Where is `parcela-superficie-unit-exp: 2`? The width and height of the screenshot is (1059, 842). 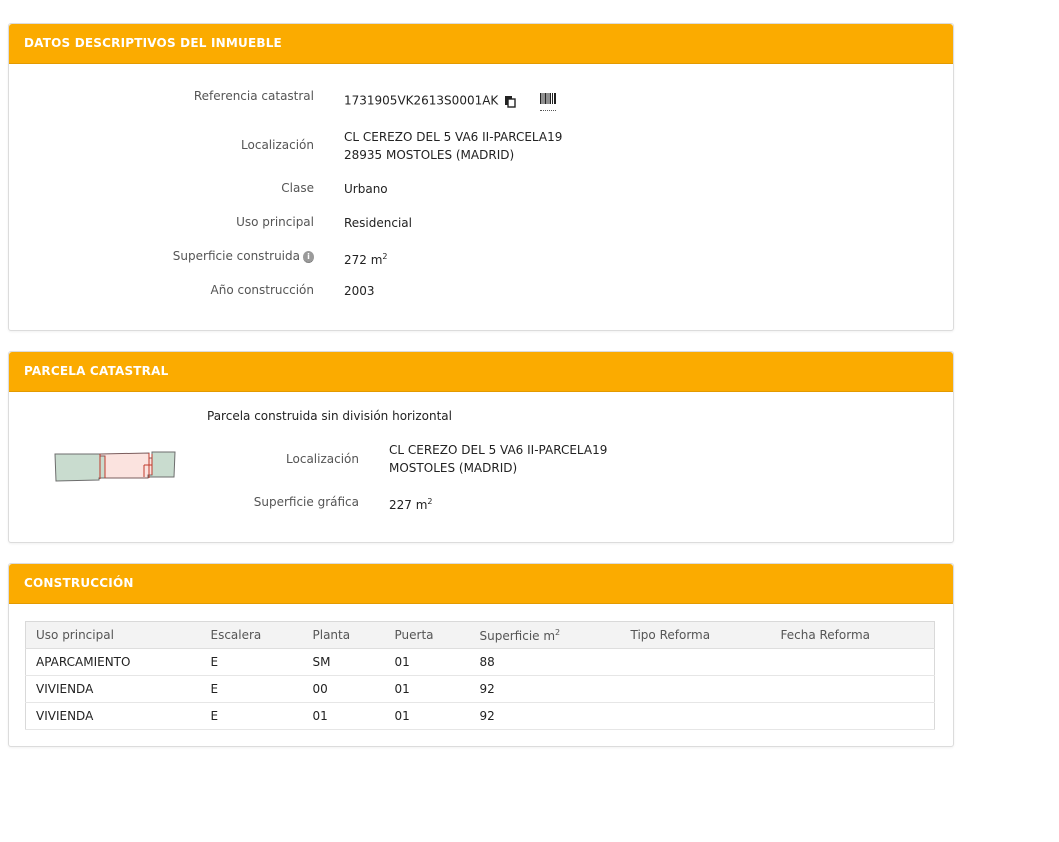 parcela-superficie-unit-exp: 2 is located at coordinates (430, 501).